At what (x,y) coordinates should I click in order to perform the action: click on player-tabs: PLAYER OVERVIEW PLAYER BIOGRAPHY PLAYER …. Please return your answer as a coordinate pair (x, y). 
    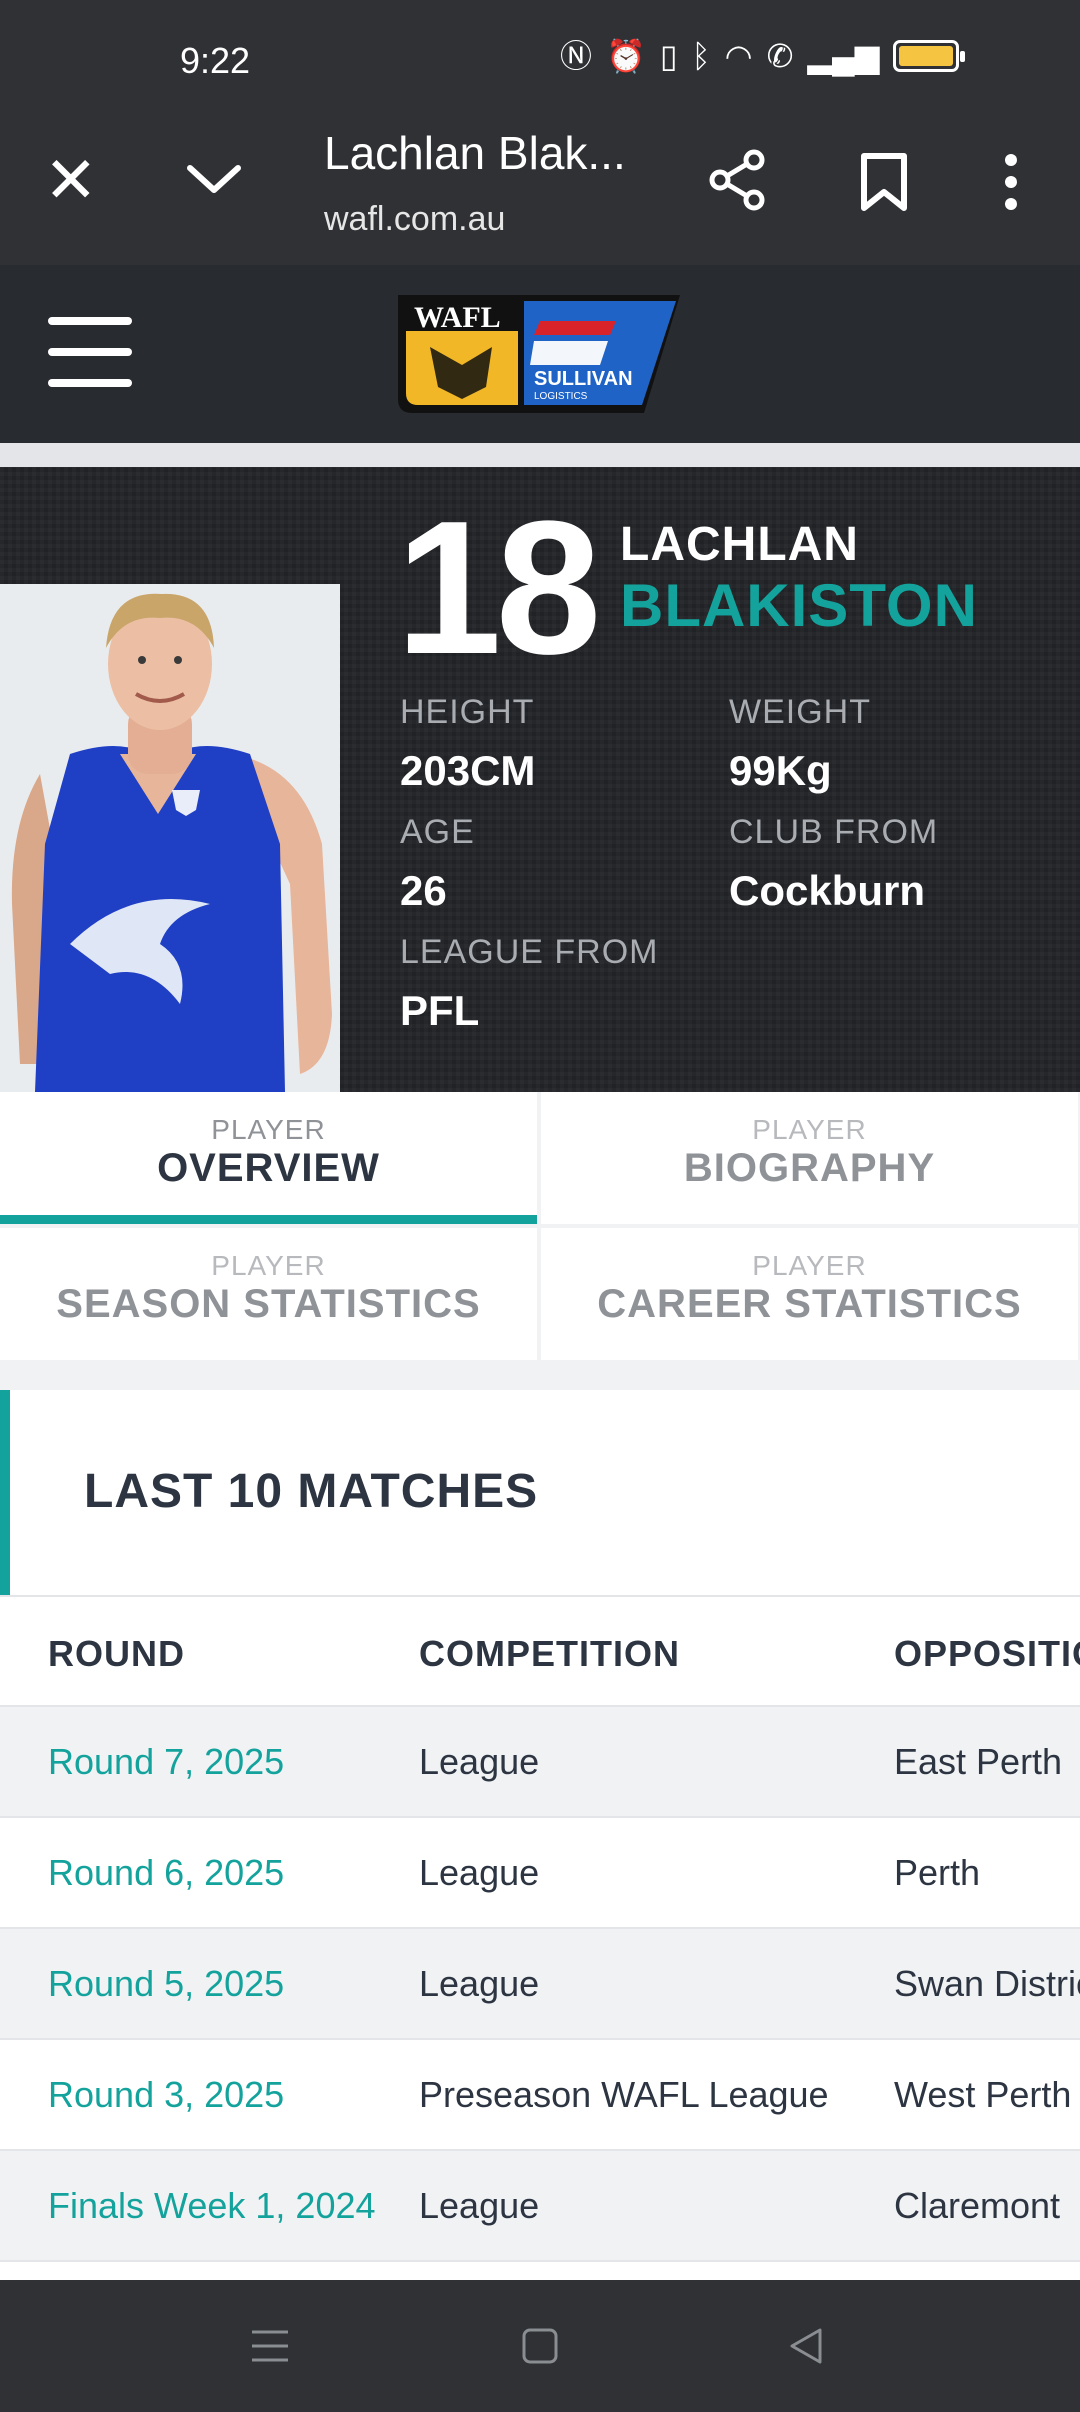
    Looking at the image, I should click on (540, 1226).